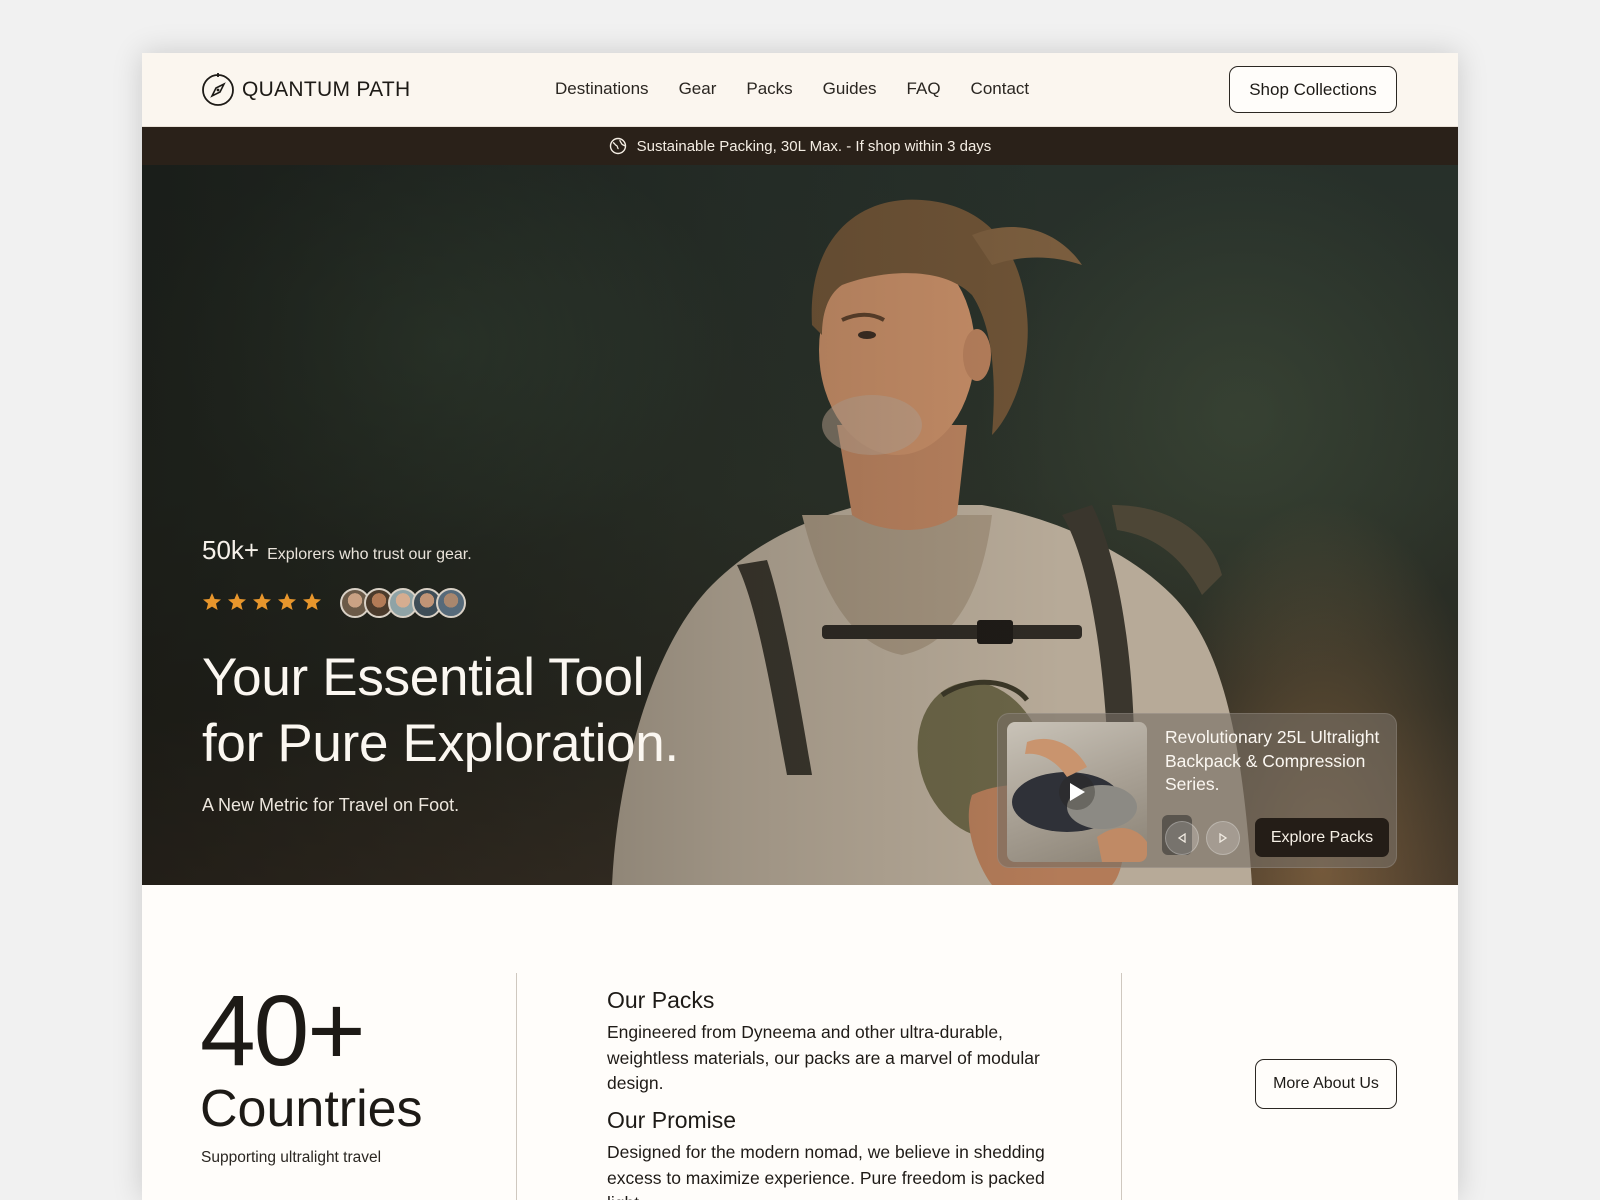 The image size is (1600, 1200). What do you see at coordinates (850, 89) in the screenshot?
I see `nav-guides: Guides` at bounding box center [850, 89].